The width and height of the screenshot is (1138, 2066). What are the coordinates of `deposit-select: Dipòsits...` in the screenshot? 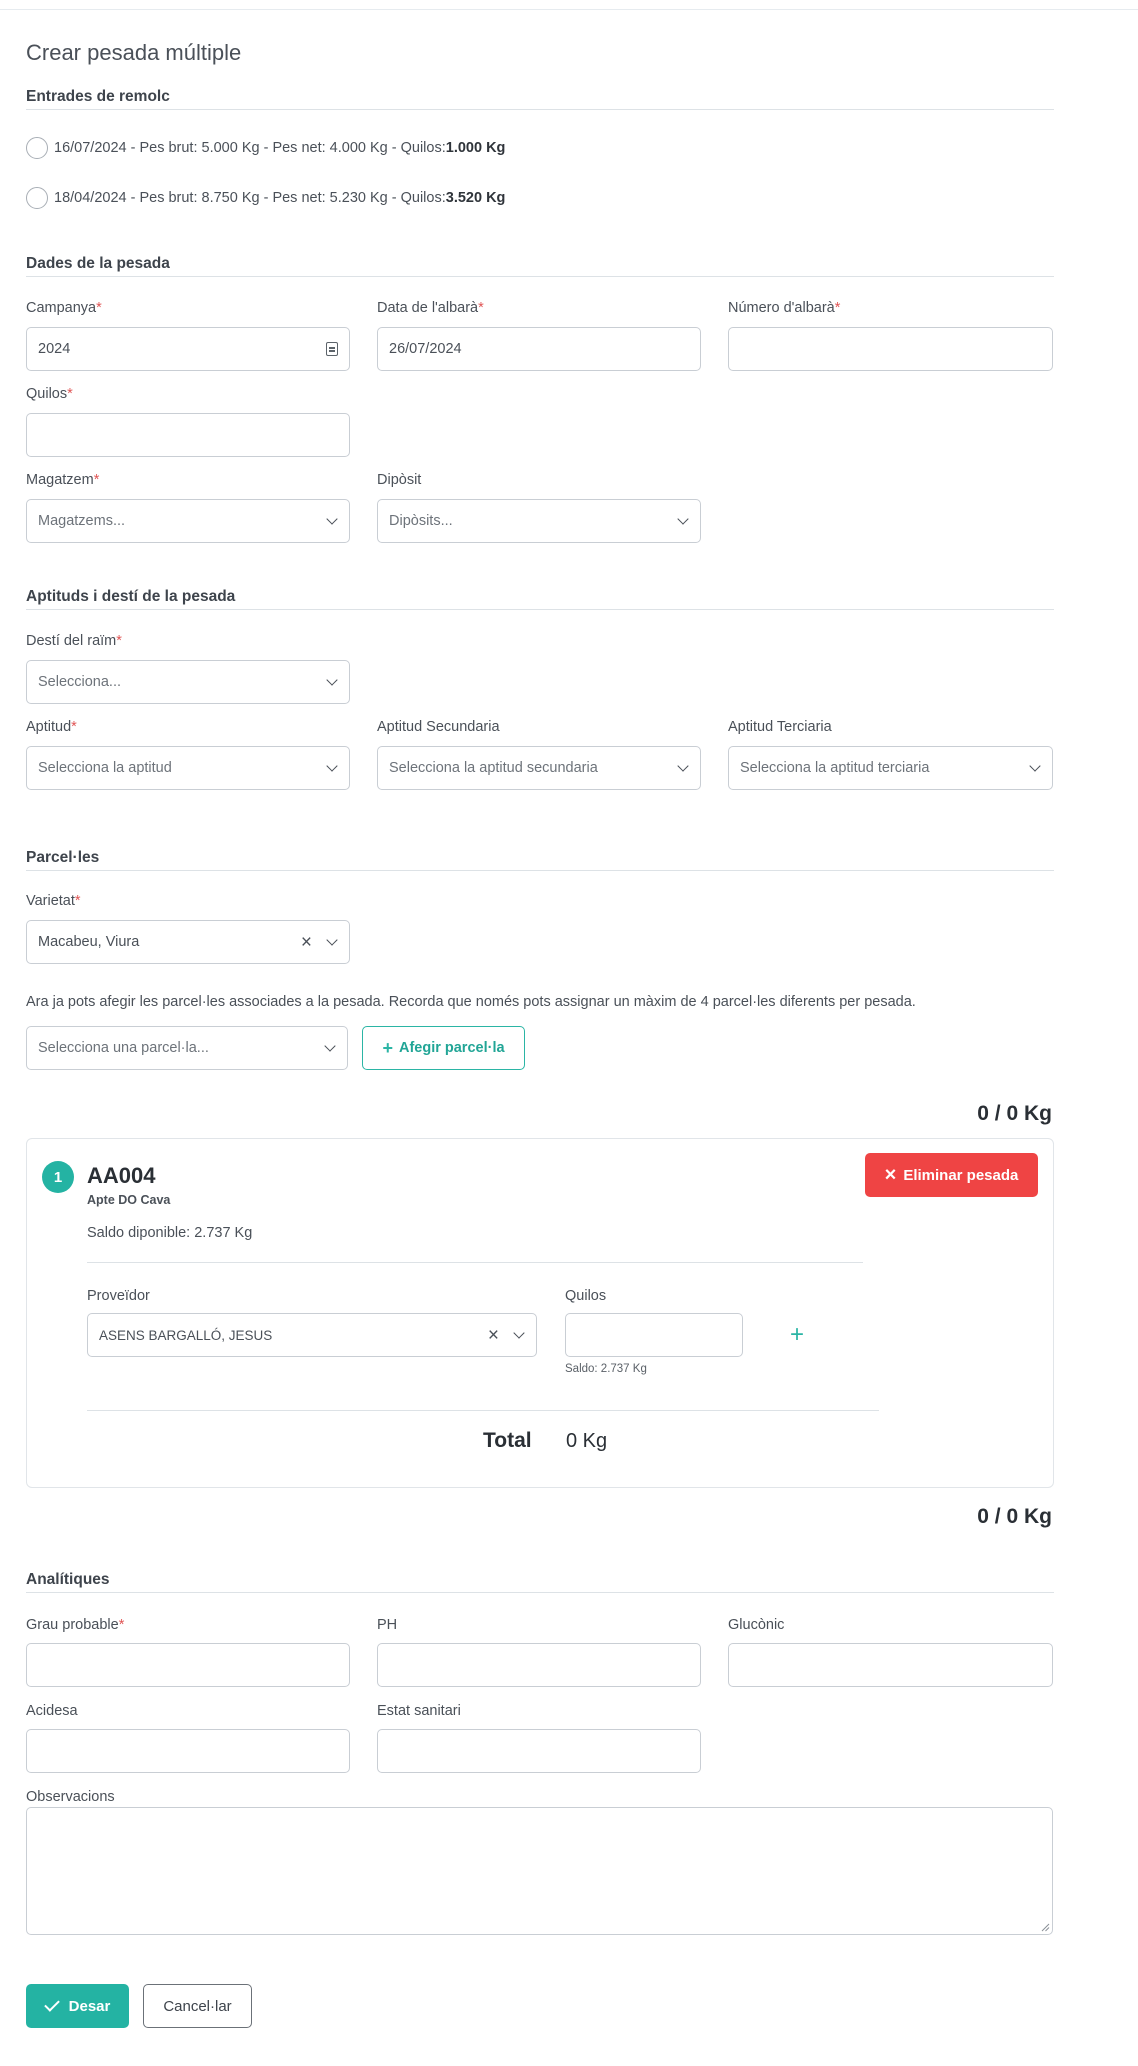 It's located at (539, 521).